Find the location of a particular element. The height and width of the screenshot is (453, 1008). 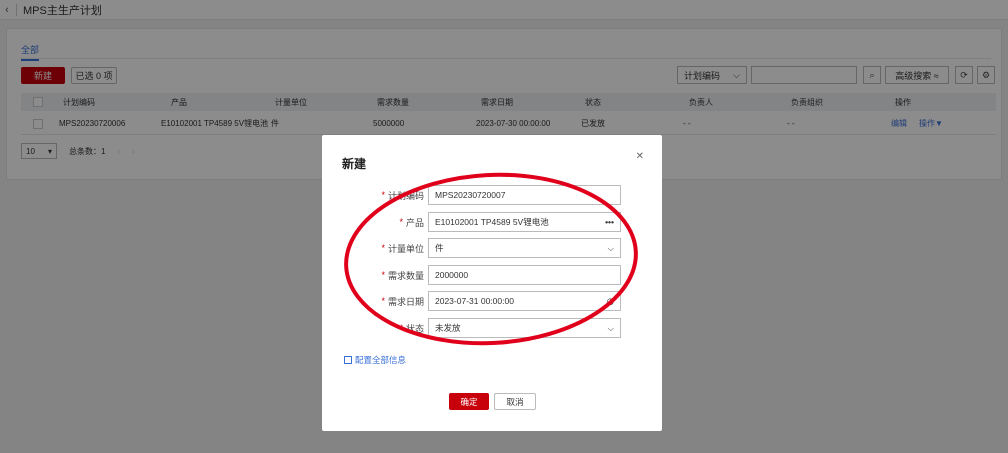

close-icon: ✕ is located at coordinates (640, 156).